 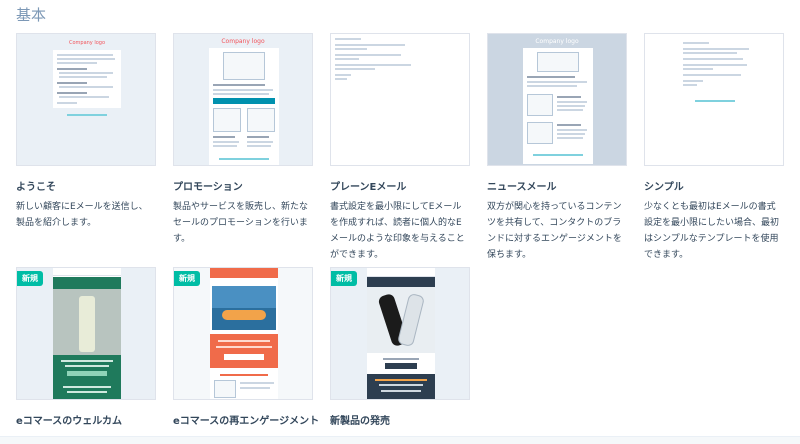 What do you see at coordinates (208, 187) in the screenshot?
I see `template-title: プロモーション` at bounding box center [208, 187].